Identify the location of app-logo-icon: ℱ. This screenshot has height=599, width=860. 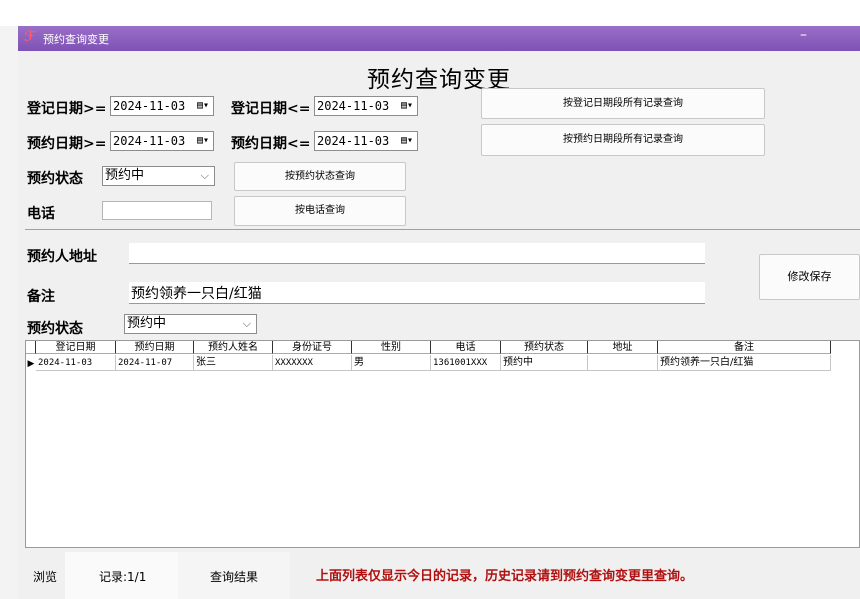
(30, 37).